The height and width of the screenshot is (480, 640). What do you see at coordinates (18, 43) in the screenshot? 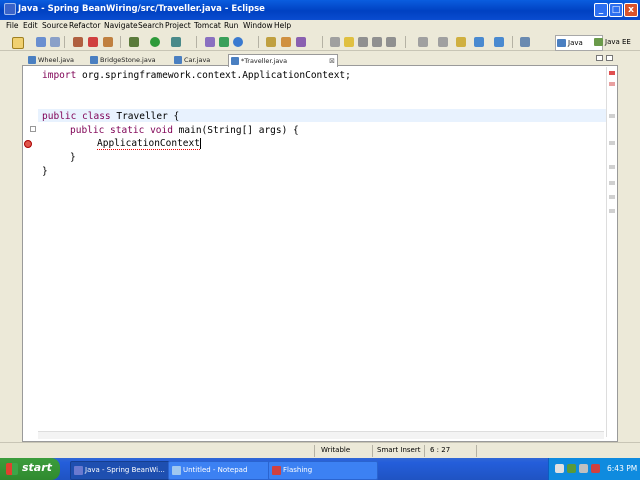
I see `new-icon` at bounding box center [18, 43].